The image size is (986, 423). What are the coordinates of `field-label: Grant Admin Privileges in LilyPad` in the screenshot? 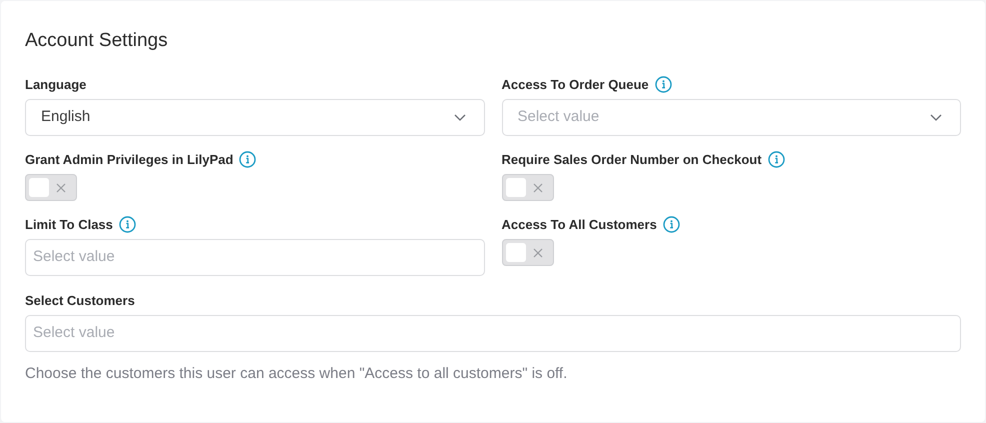 It's located at (129, 159).